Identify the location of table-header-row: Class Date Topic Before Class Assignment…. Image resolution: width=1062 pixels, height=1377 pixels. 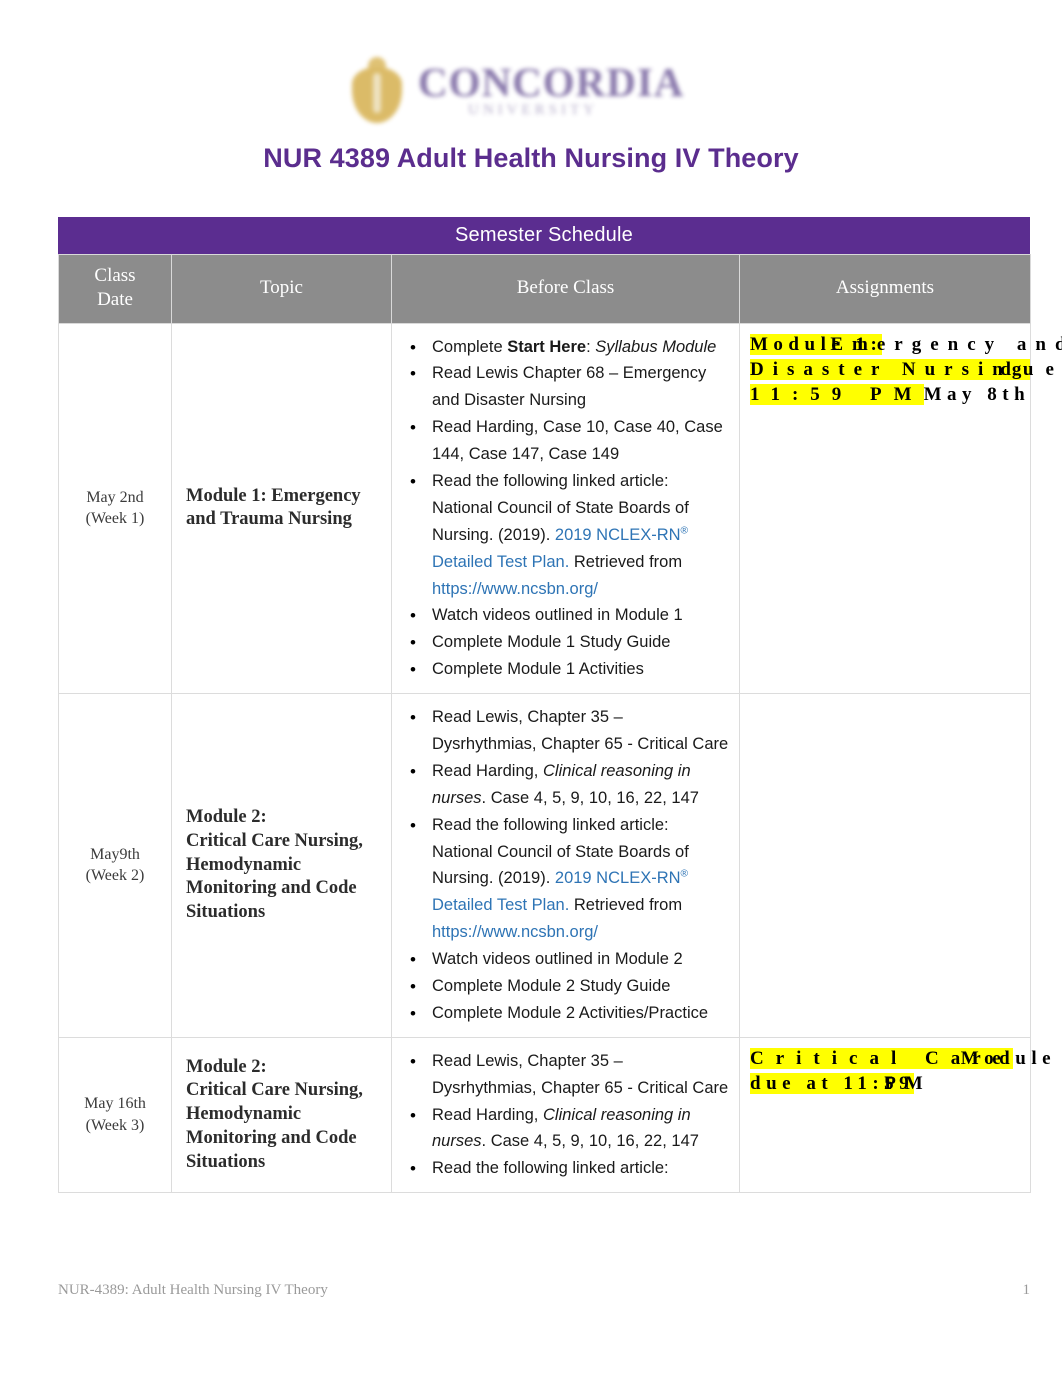
(544, 289).